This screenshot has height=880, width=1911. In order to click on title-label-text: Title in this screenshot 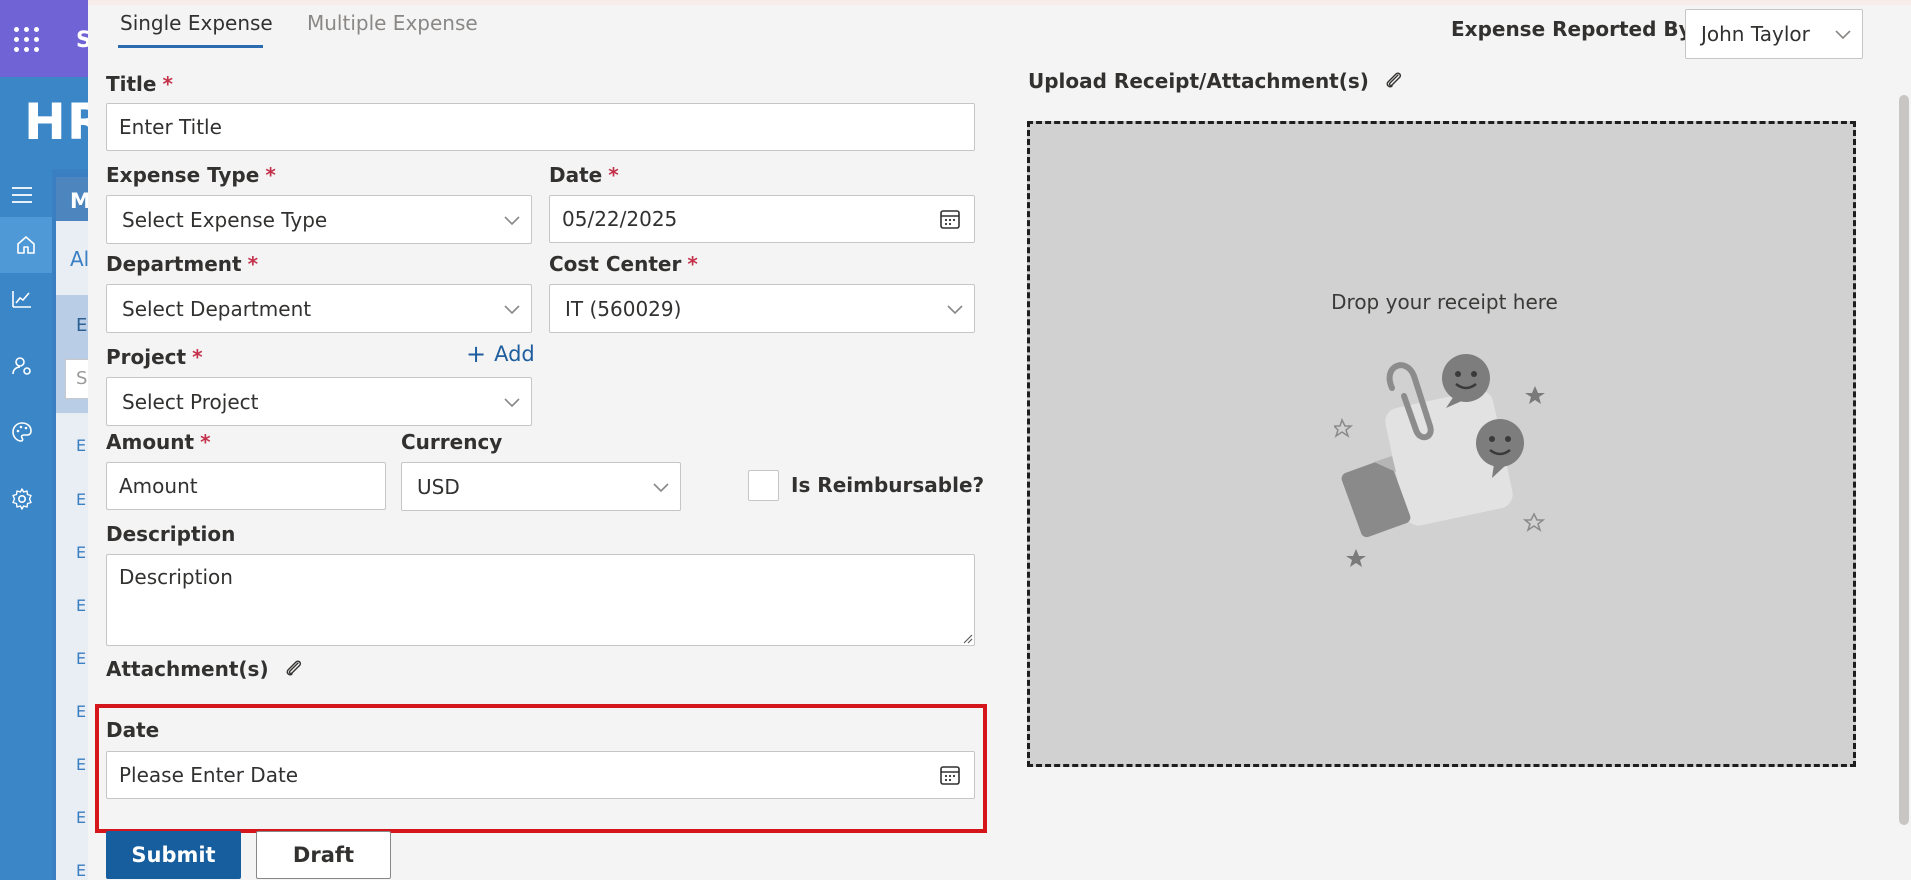, I will do `click(131, 84)`.